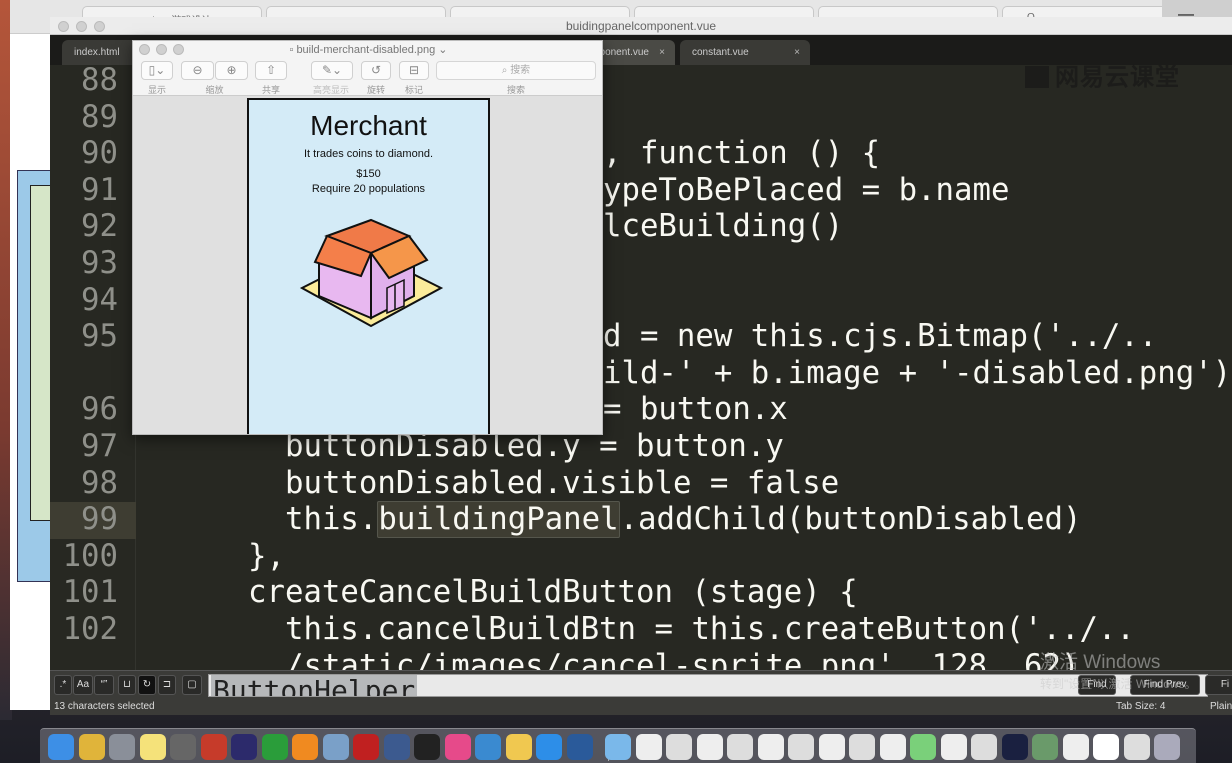 This screenshot has width=1232, height=763. I want to click on line-number: 101, so click(90, 593).